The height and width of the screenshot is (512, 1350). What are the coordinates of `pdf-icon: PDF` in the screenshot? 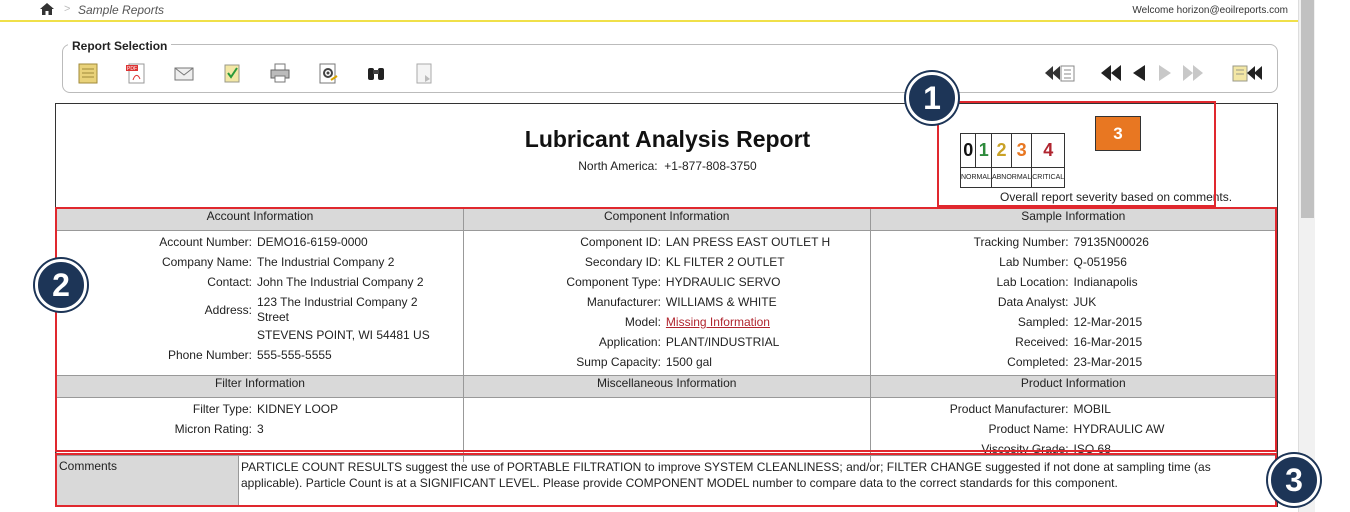 It's located at (136, 73).